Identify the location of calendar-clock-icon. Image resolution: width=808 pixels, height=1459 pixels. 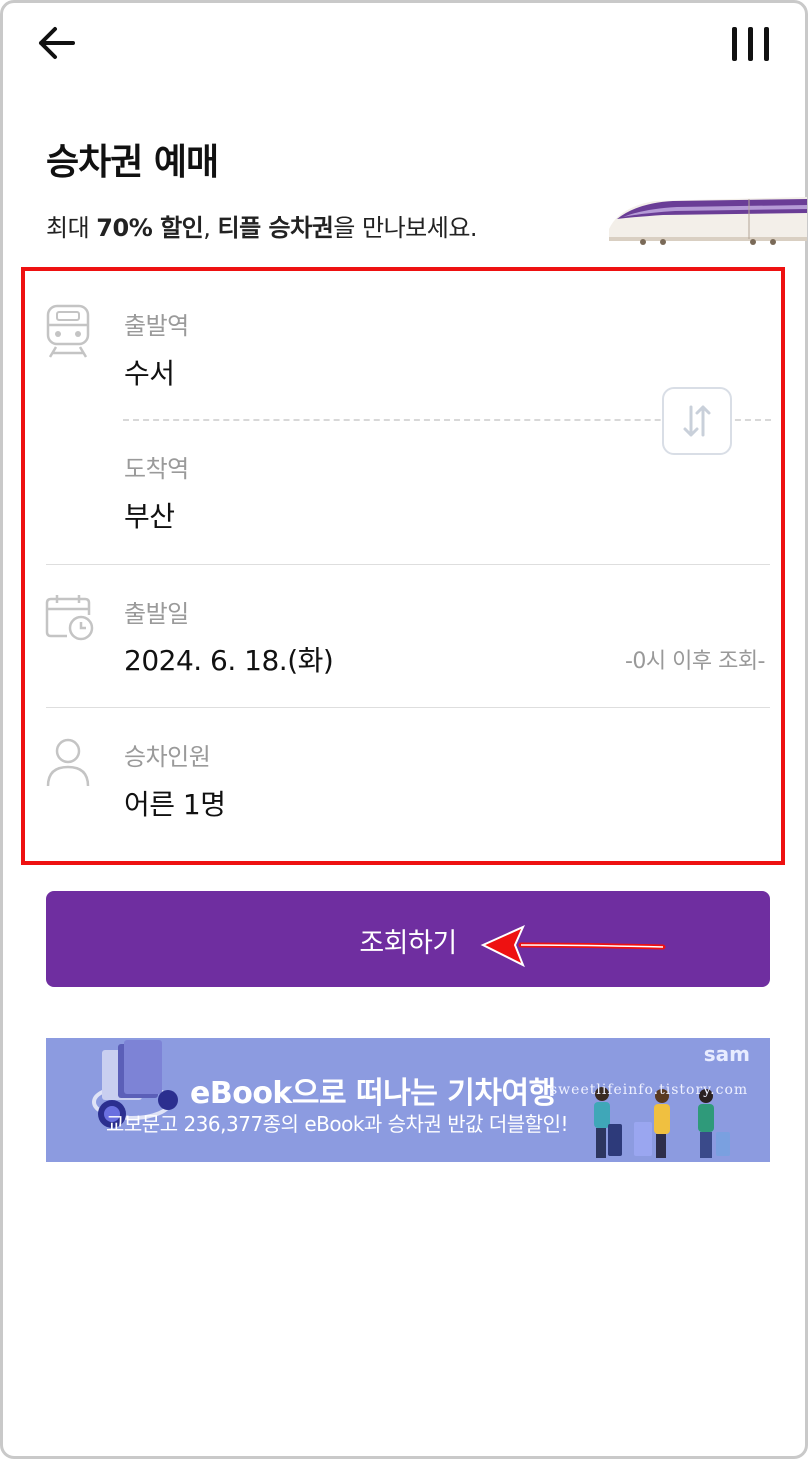
(69, 618).